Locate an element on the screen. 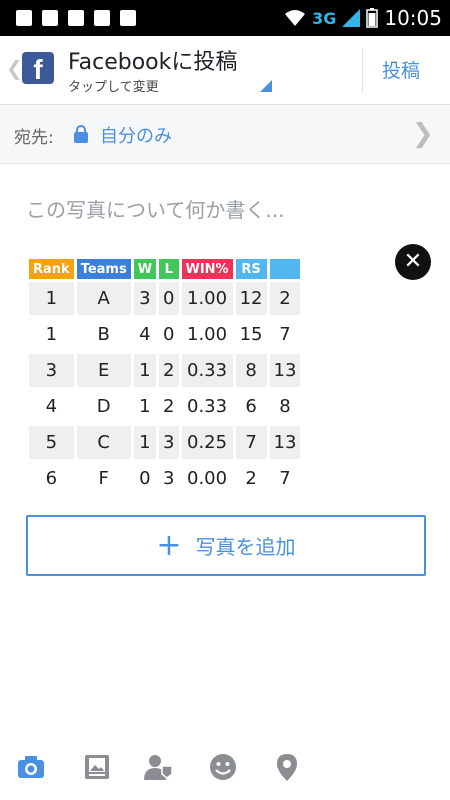 This screenshot has height=800, width=450. table-header-row: Rank Teams W L WIN% RS is located at coordinates (165, 269).